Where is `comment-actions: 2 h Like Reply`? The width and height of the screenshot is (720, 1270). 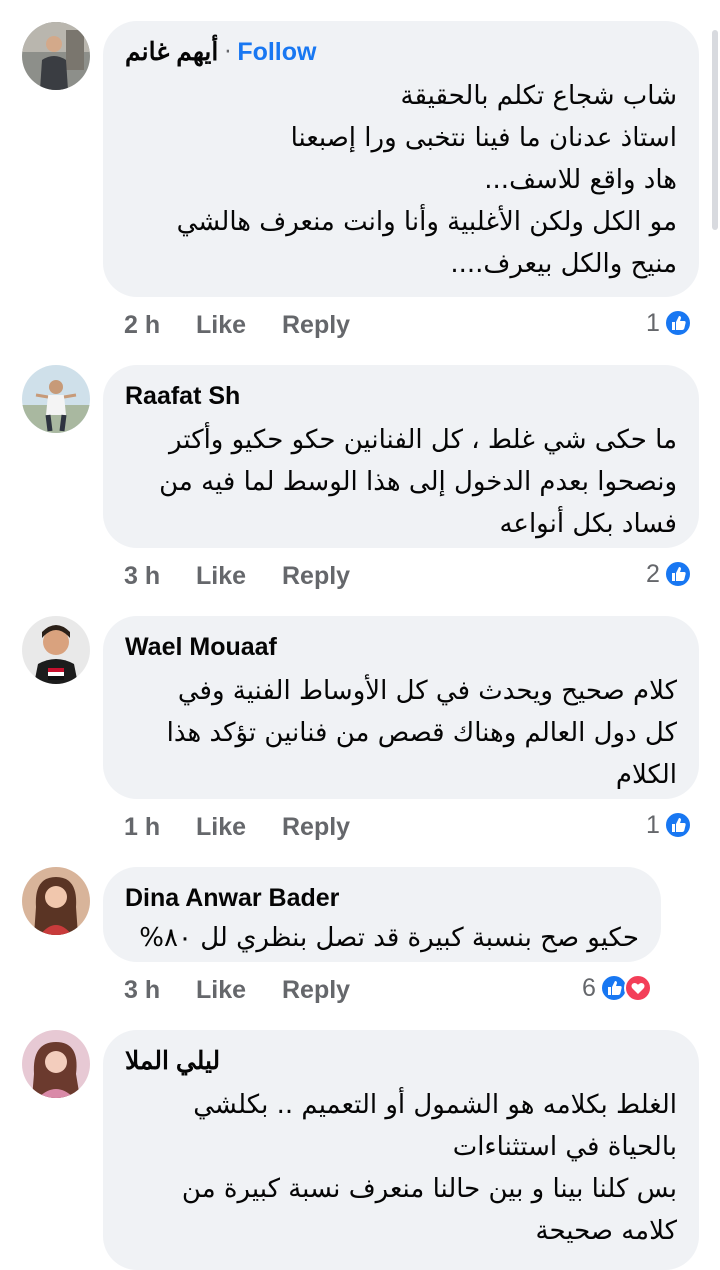
comment-actions: 2 h Like Reply is located at coordinates (237, 325).